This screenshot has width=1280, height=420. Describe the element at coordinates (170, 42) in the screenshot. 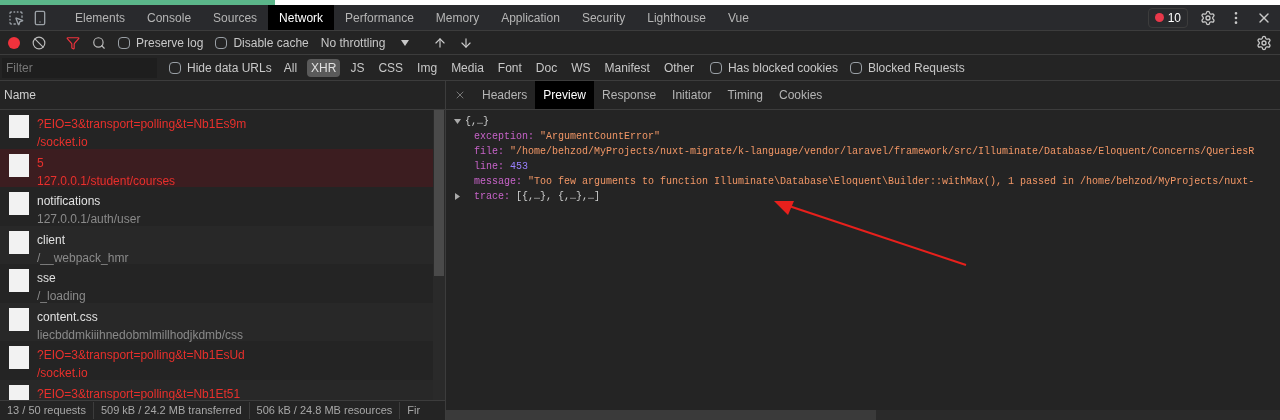

I see `checkbox-label: Preserve log` at that location.